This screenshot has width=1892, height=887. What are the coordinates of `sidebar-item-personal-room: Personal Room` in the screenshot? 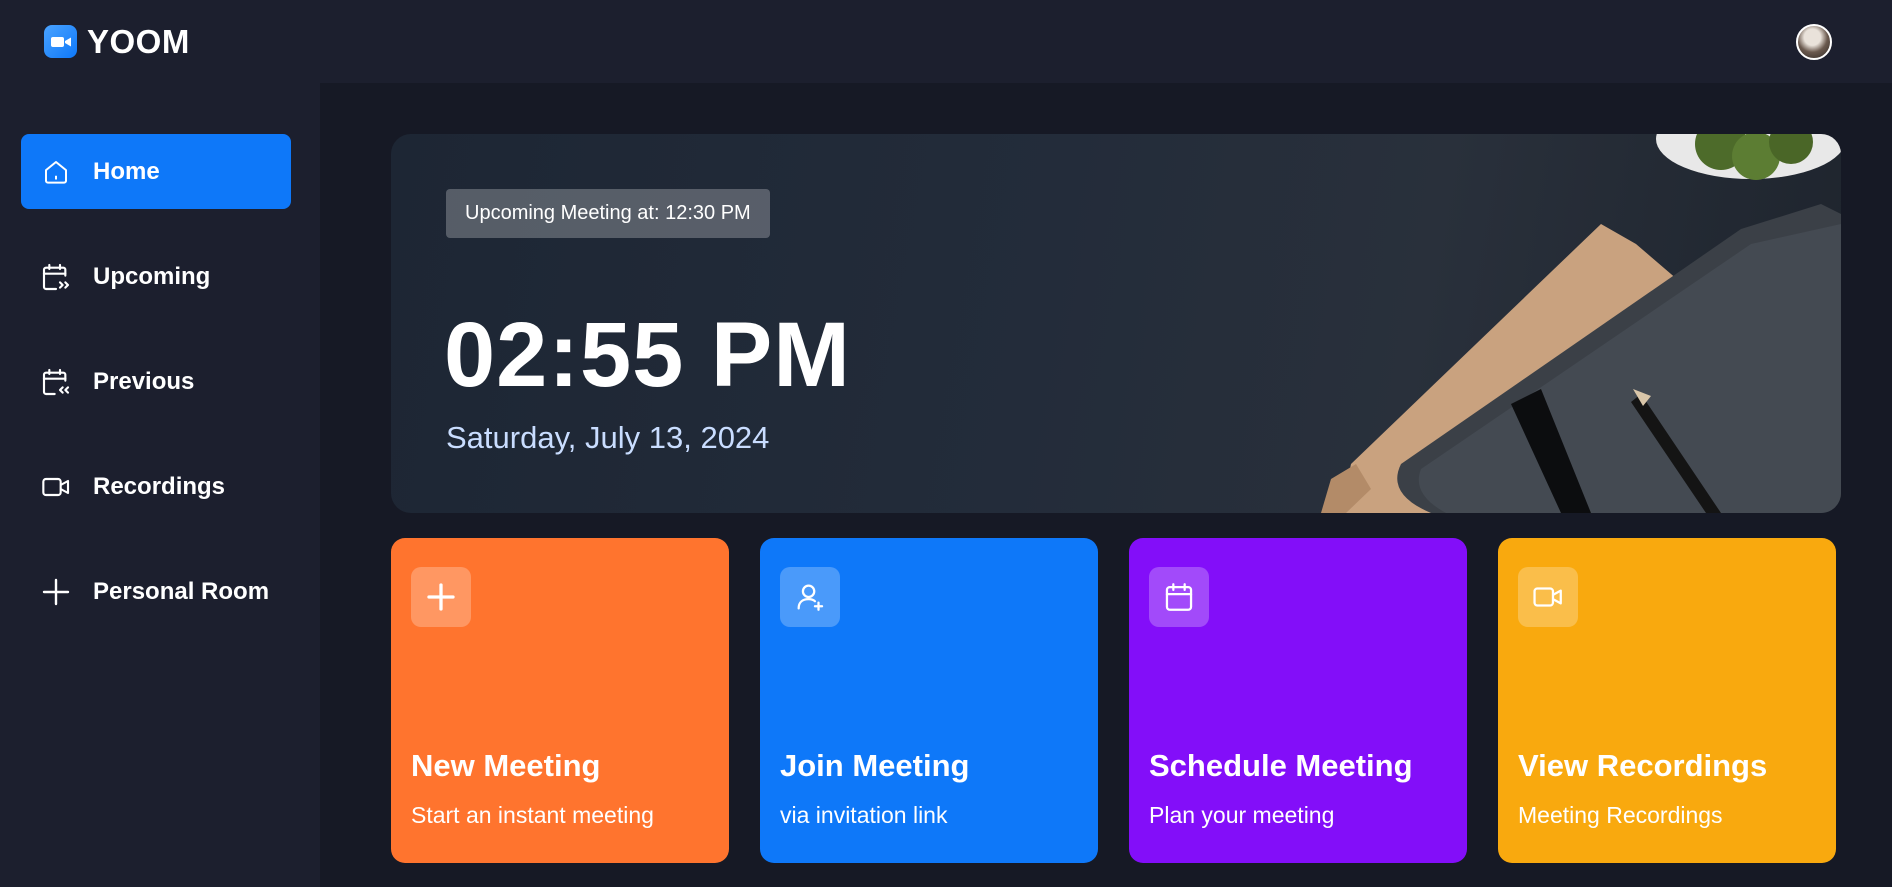 It's located at (156, 591).